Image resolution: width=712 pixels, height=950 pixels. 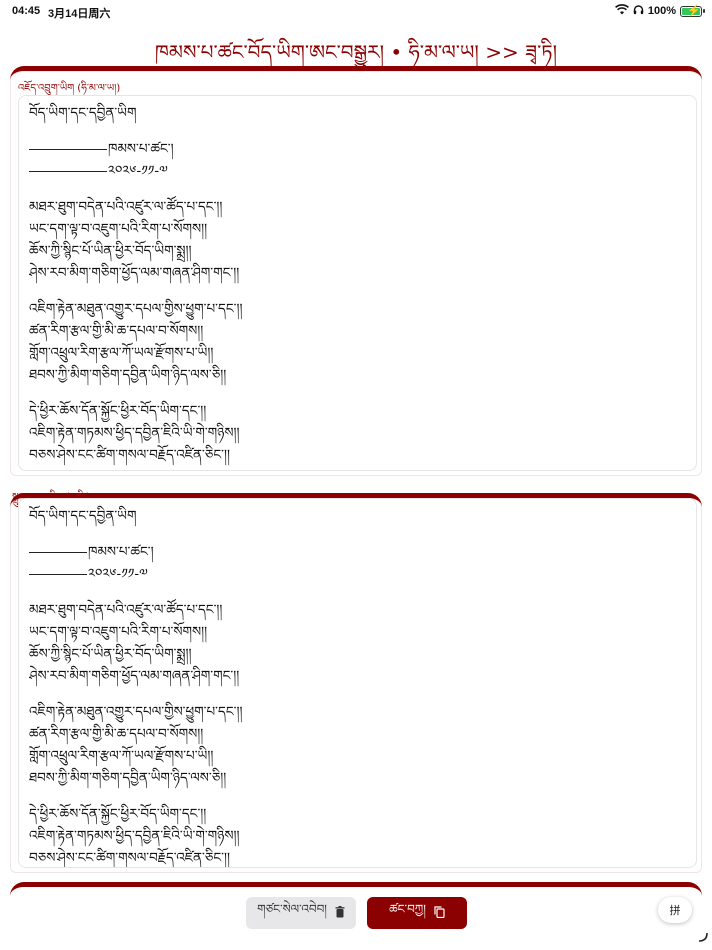 I want to click on clear-button: གཙང་སེལ་འབེབ།, so click(x=301, y=913).